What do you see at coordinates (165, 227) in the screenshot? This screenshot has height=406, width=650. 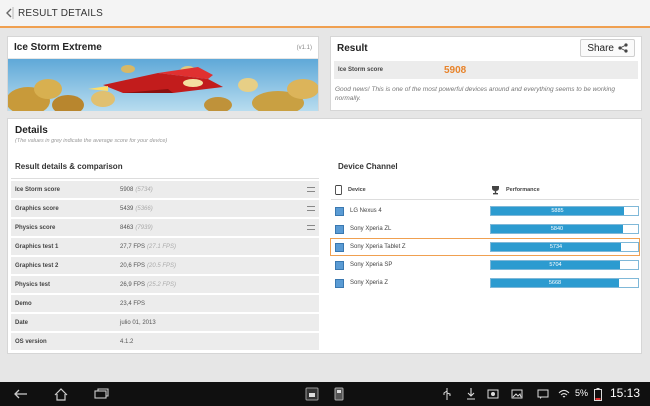 I see `detail-row-physics-score: Physics score 8463 (7939)` at bounding box center [165, 227].